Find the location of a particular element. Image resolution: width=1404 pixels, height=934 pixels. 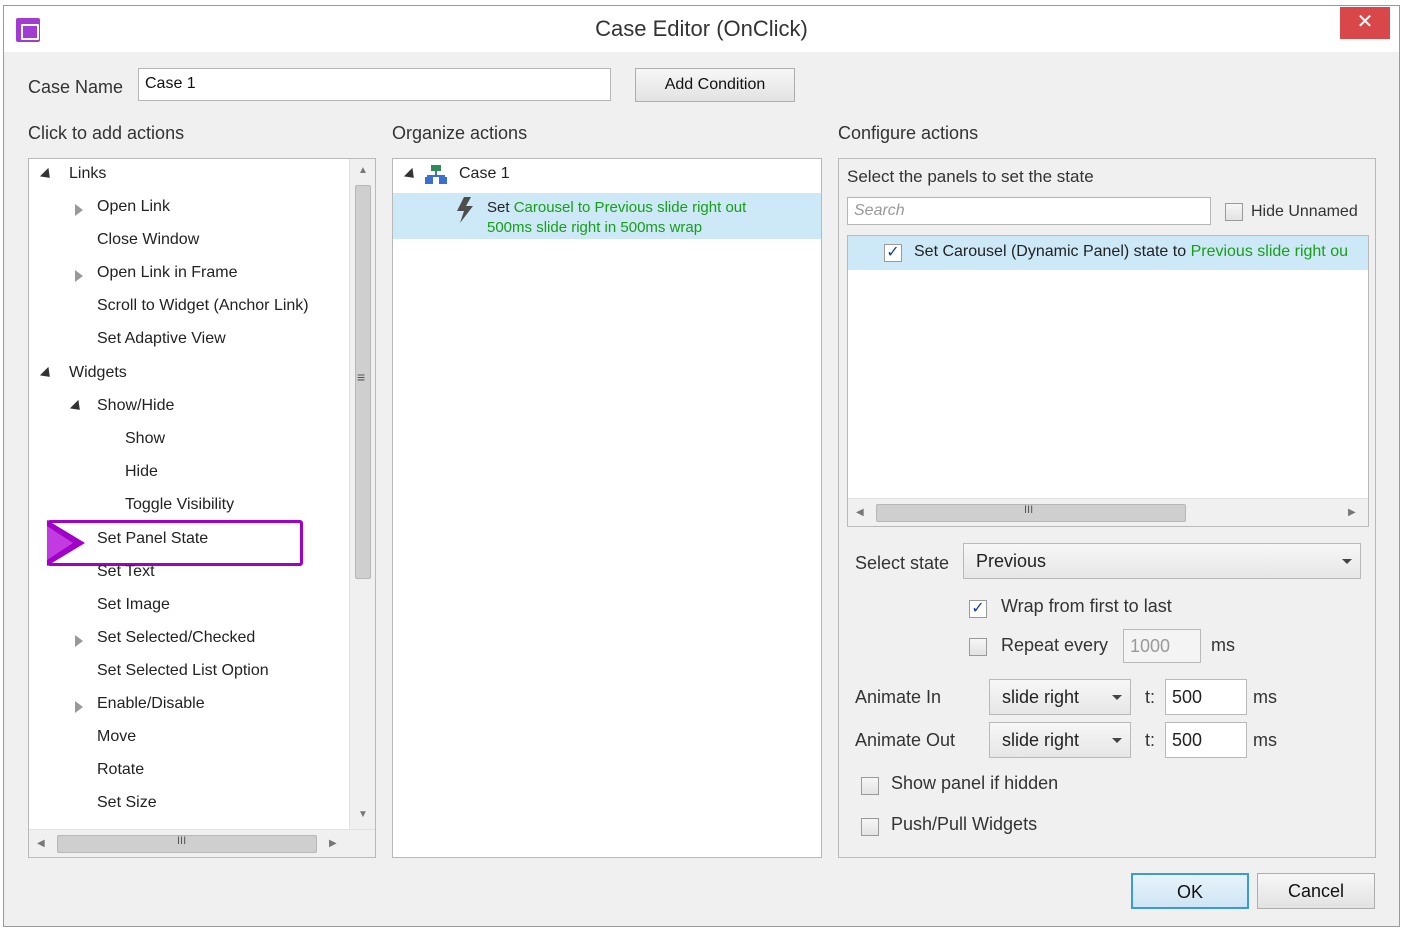

select-state-dropdown: Previous is located at coordinates (1162, 561).